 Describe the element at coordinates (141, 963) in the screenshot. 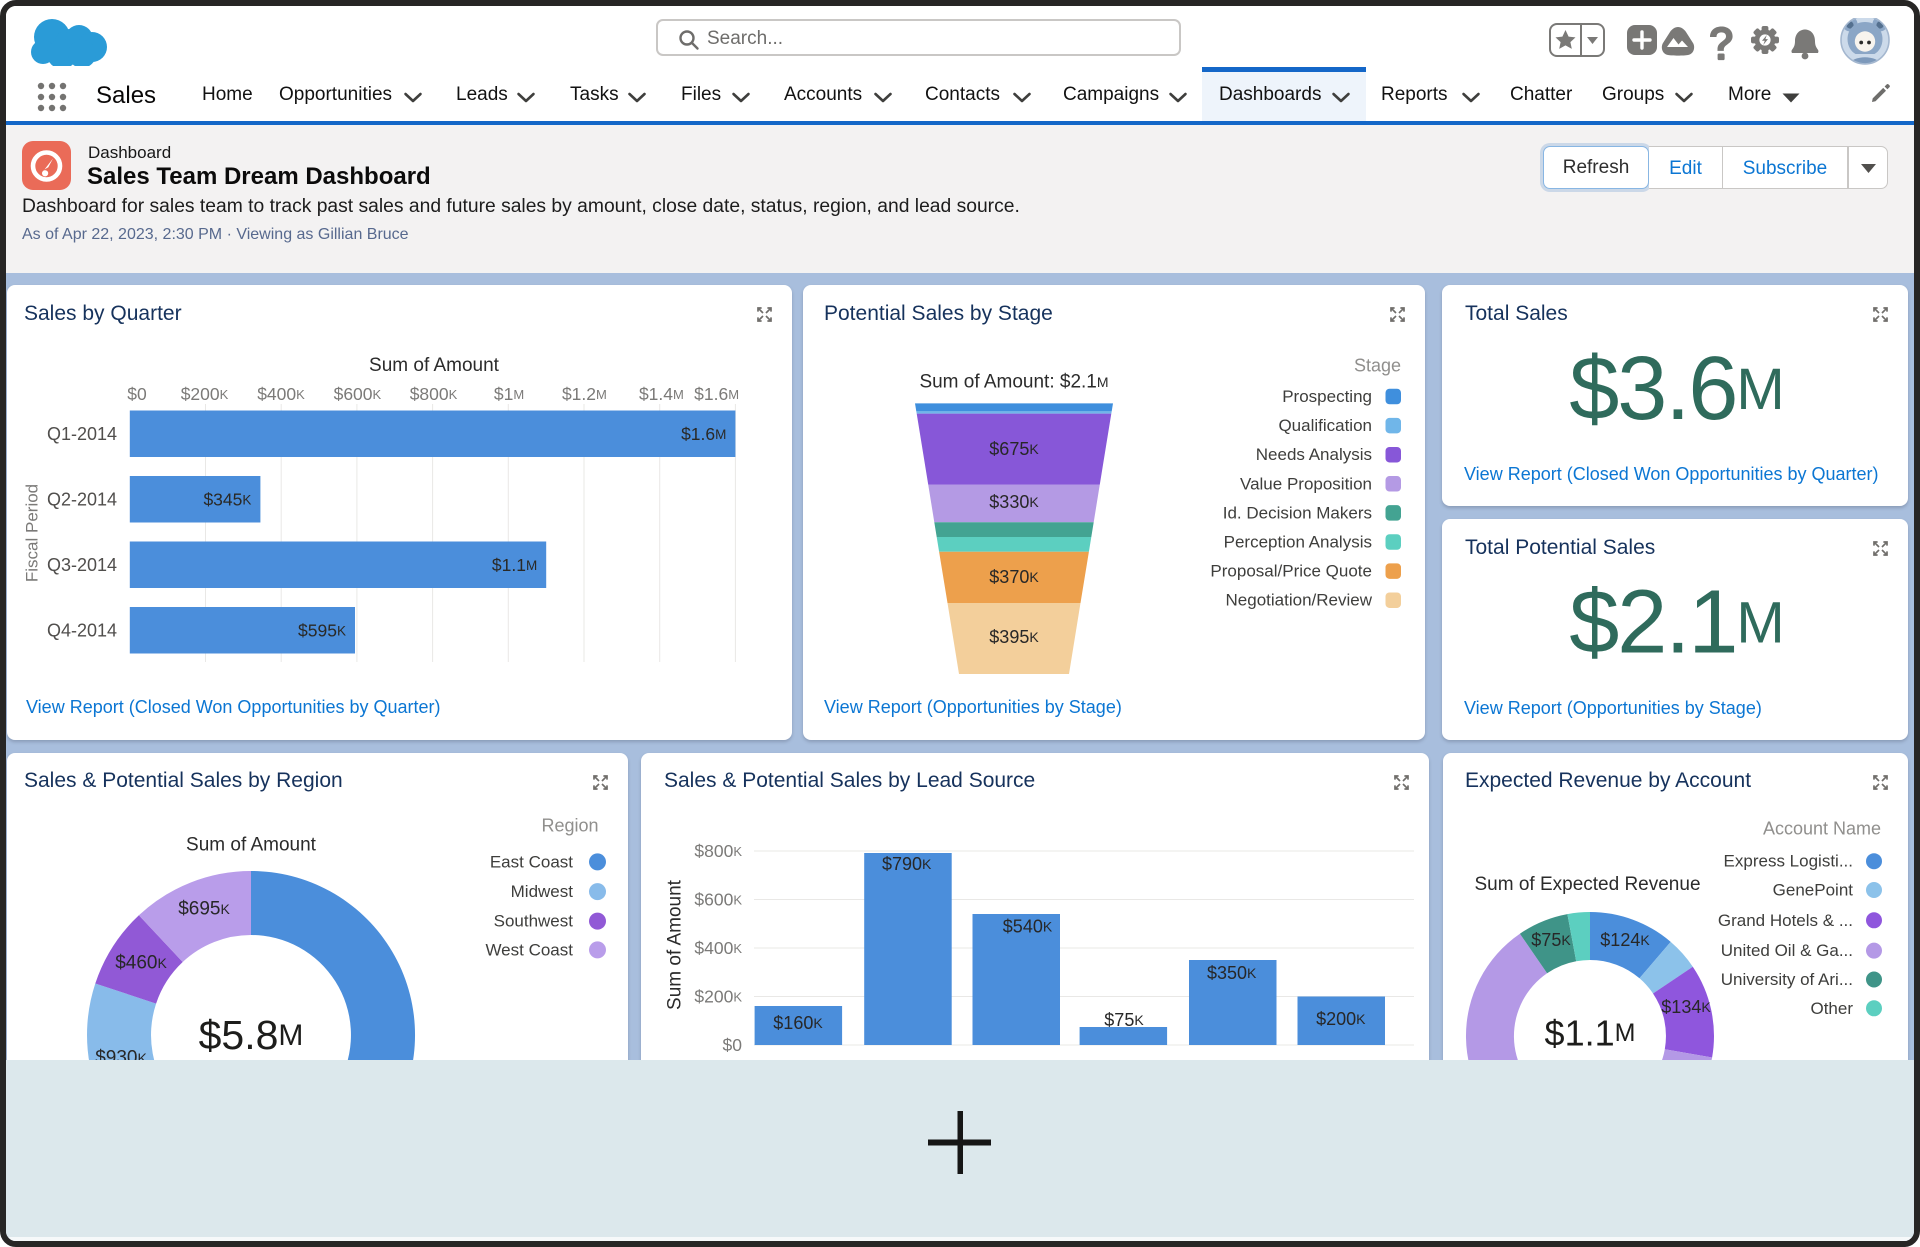

I see `svg-text: $460K` at that location.